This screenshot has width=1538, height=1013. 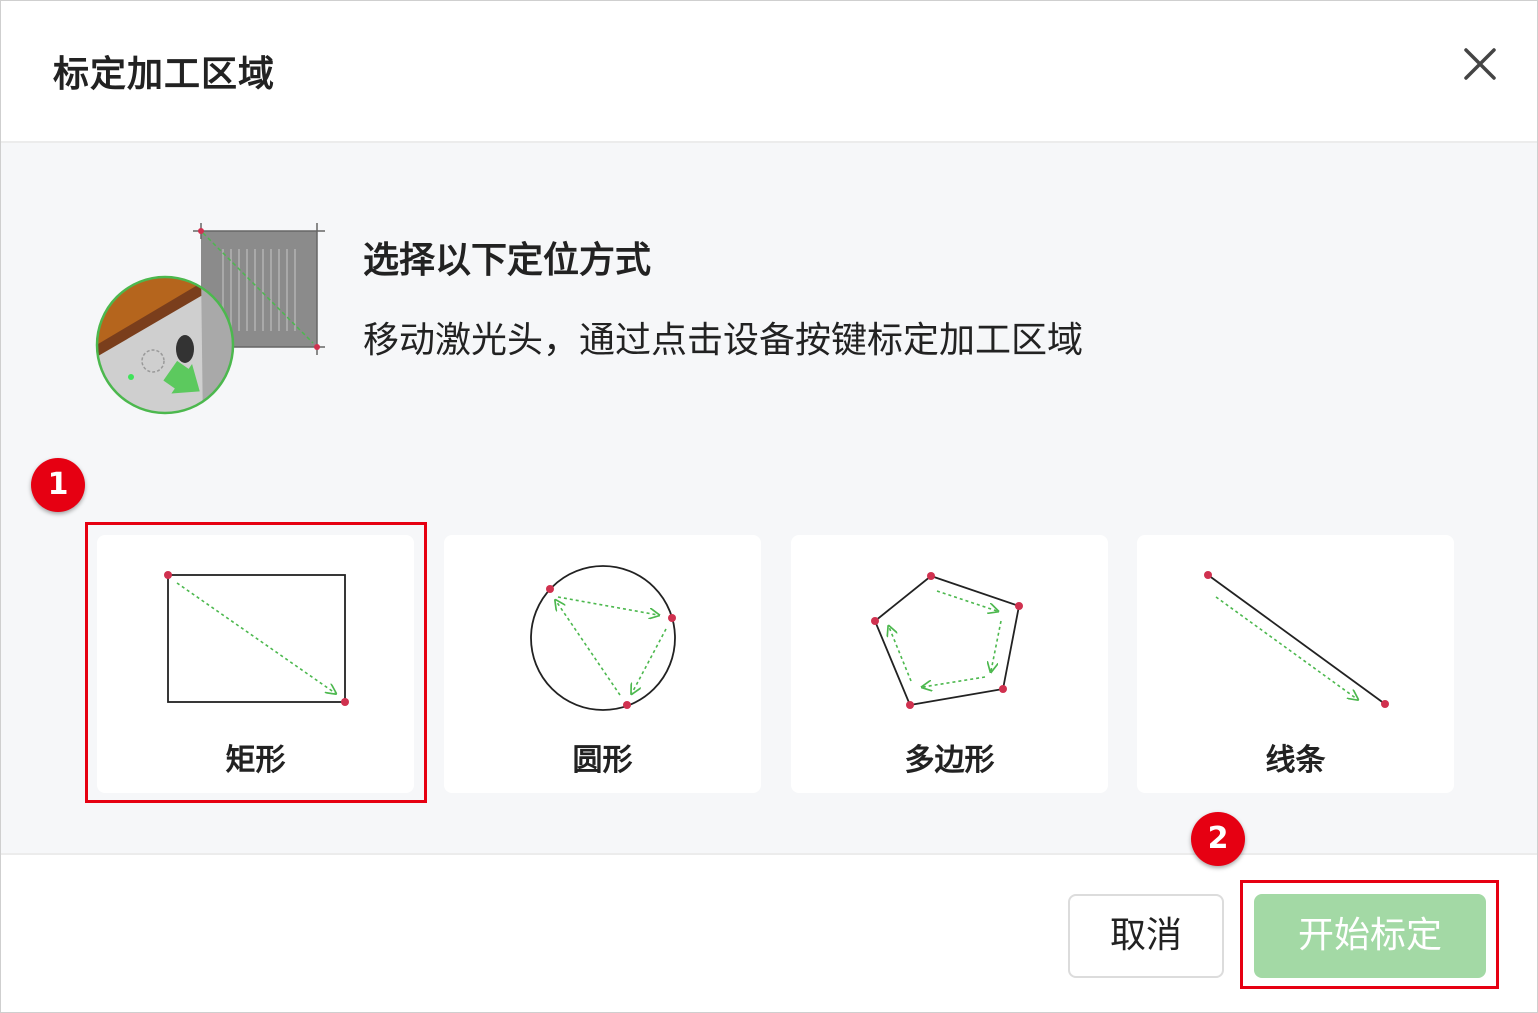 What do you see at coordinates (723, 340) in the screenshot?
I see `section-description: 移动激光头，通过点击设备按键标定加工区域` at bounding box center [723, 340].